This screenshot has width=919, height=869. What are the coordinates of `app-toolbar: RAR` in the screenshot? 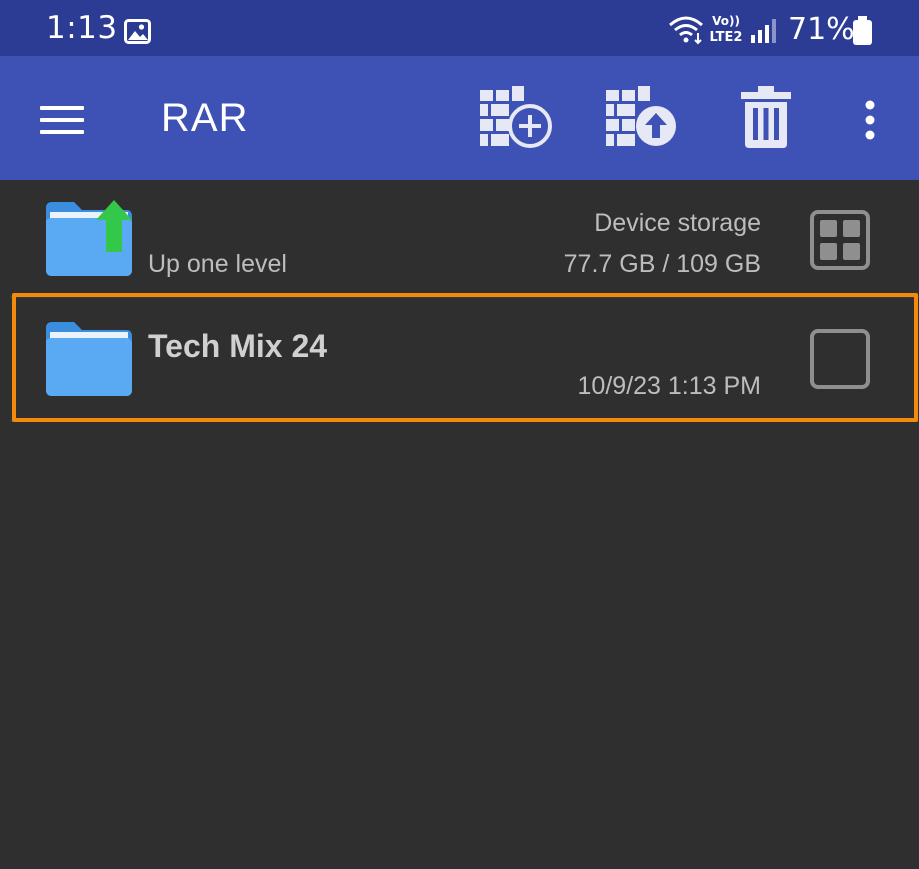 It's located at (459, 118).